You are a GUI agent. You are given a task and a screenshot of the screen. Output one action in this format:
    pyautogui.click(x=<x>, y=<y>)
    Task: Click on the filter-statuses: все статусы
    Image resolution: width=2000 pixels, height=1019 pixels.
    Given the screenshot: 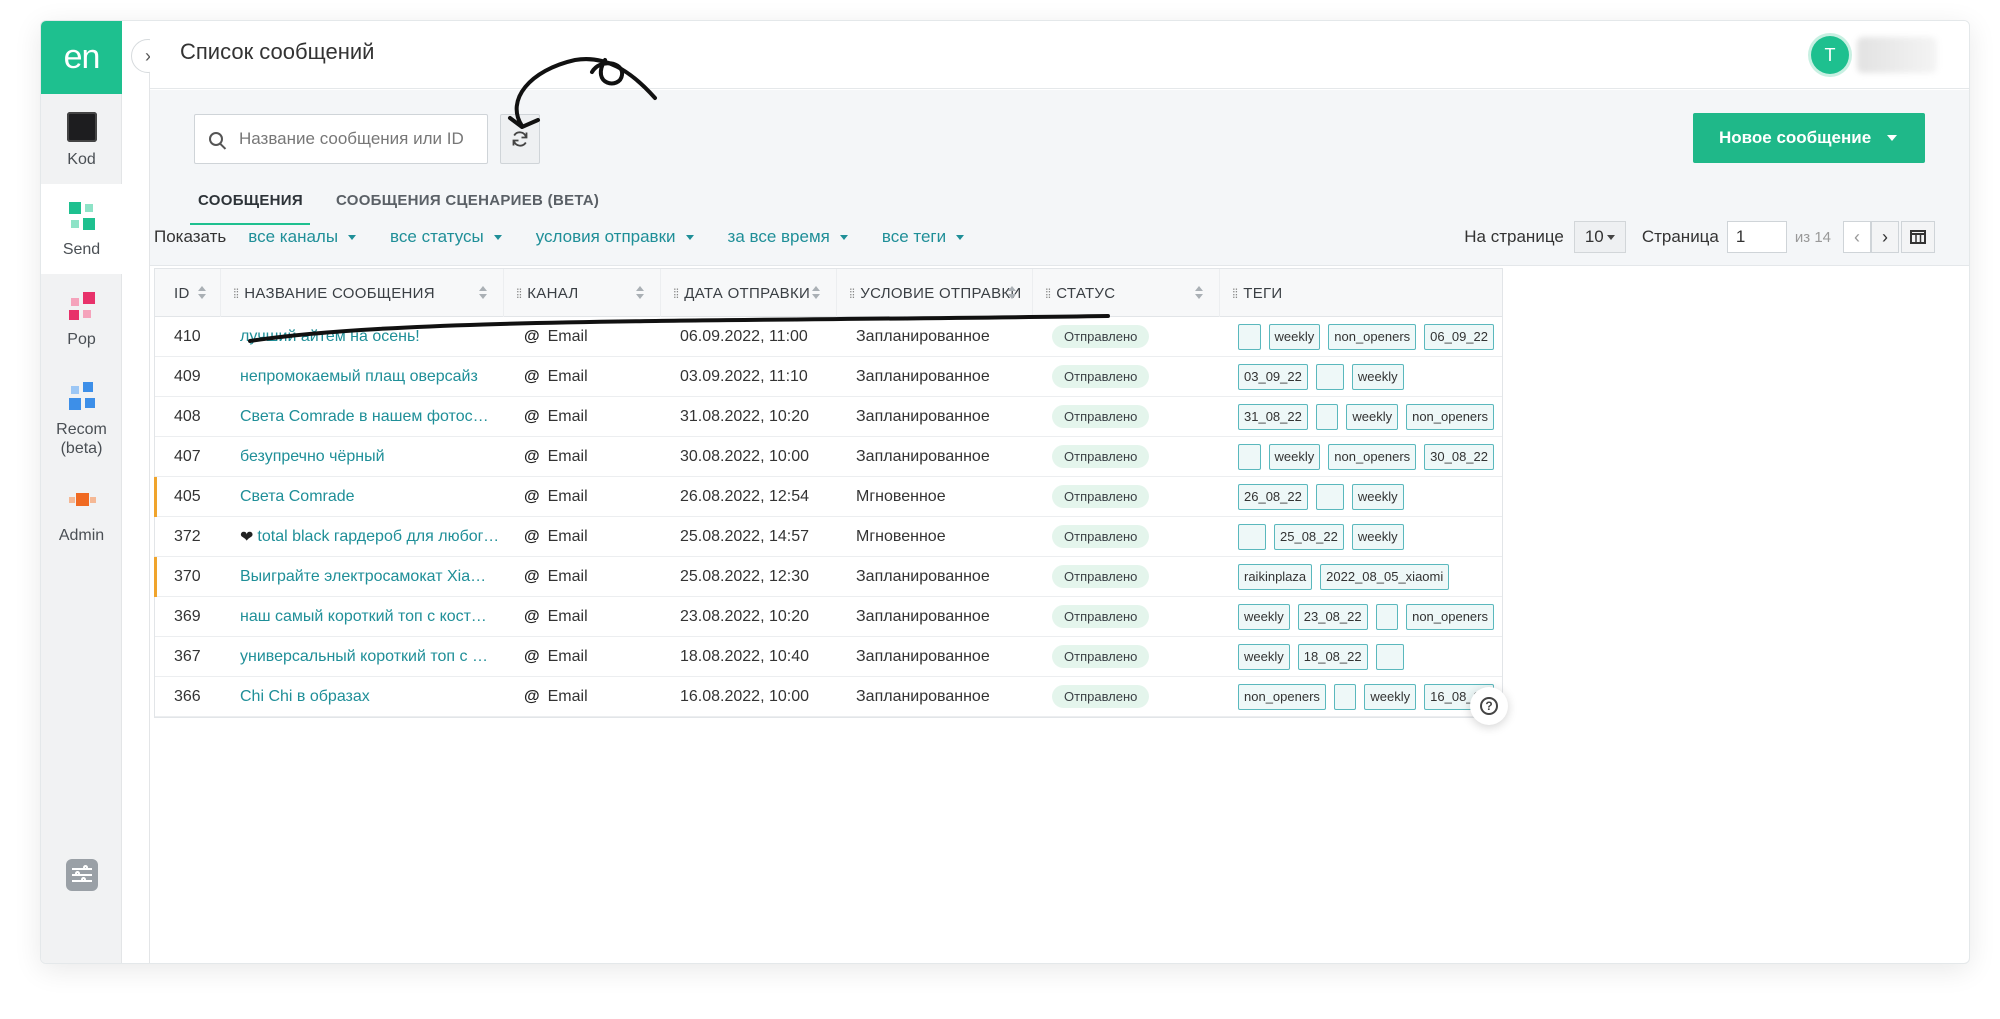 What is the action you would take?
    pyautogui.click(x=446, y=237)
    